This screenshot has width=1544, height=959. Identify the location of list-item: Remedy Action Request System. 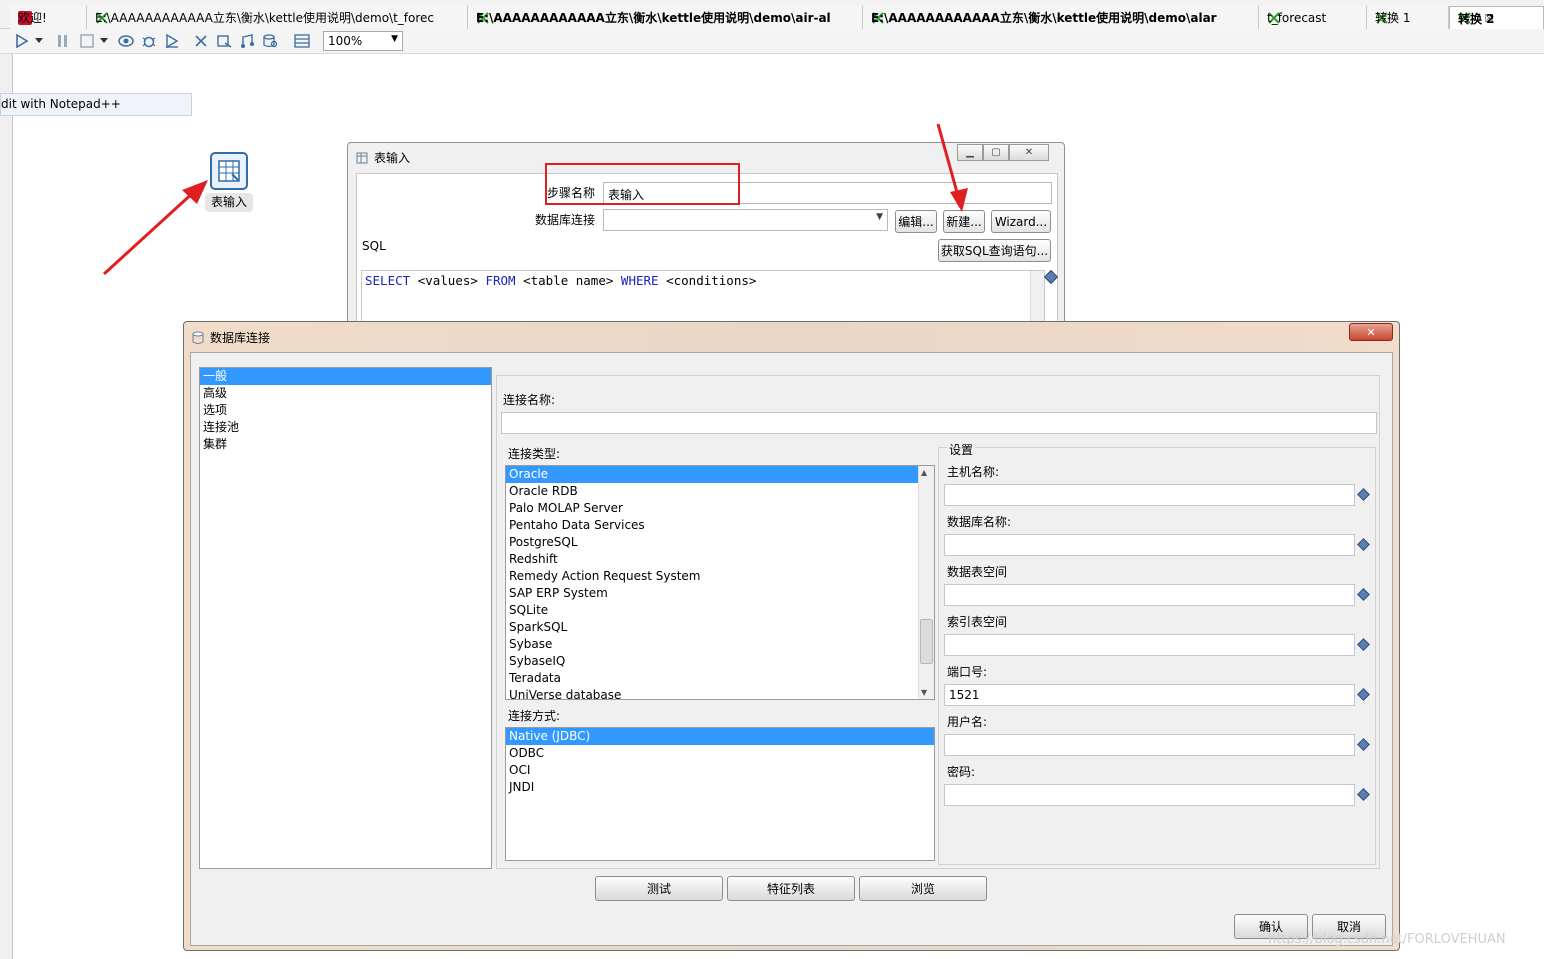
(712, 576).